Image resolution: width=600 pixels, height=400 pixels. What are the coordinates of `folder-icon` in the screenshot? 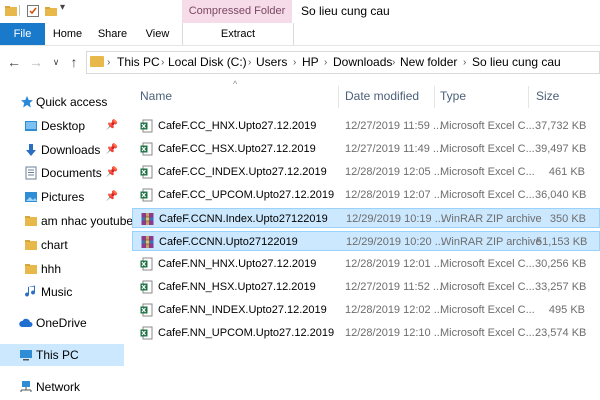 It's located at (31, 245).